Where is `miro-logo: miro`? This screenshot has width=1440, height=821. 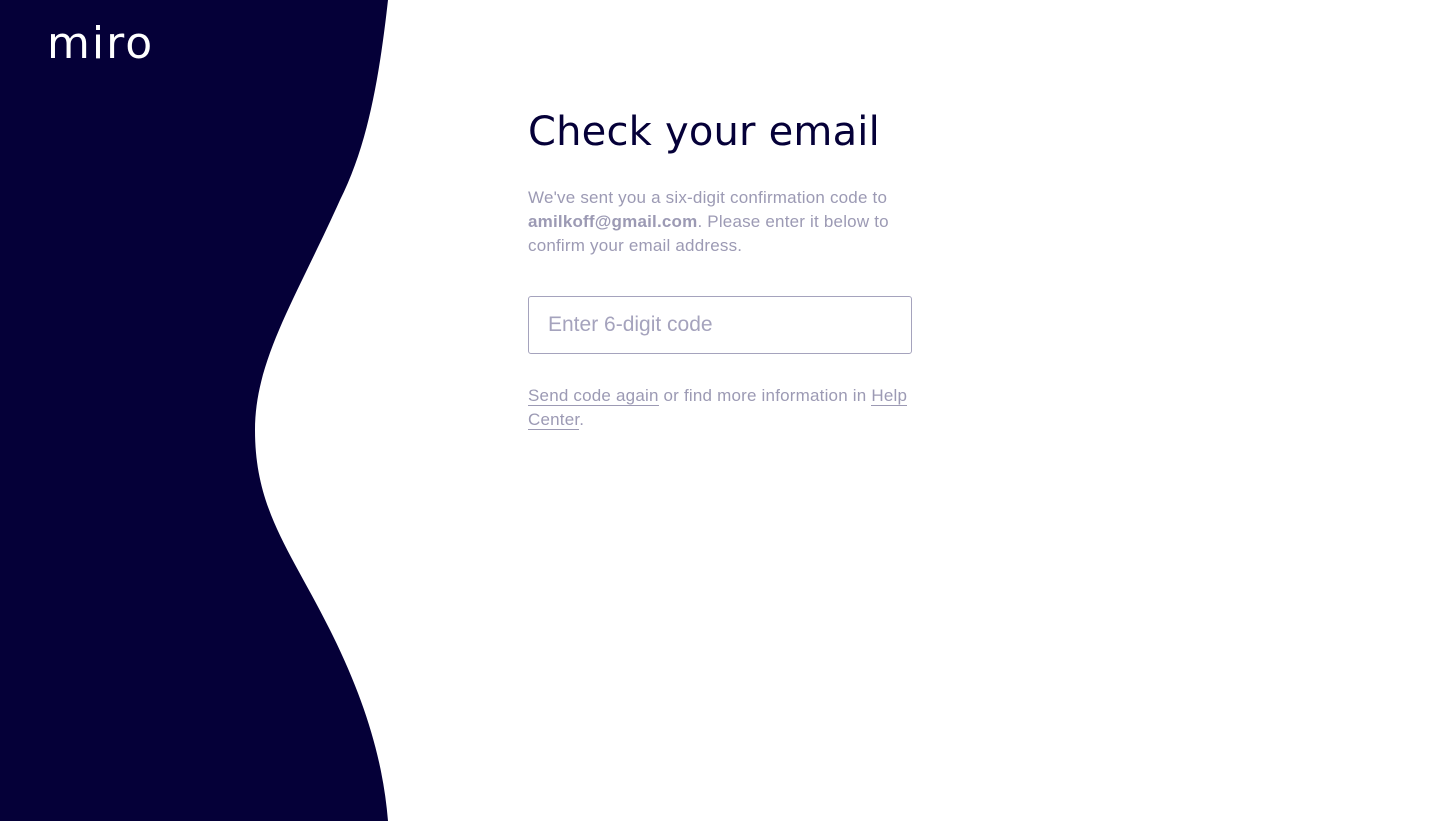 miro-logo: miro is located at coordinates (101, 43).